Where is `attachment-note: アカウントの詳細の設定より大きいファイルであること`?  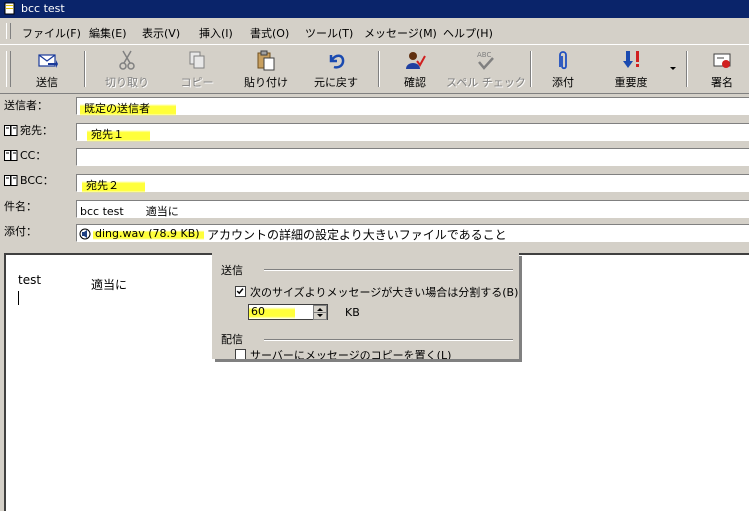 attachment-note: アカウントの詳細の設定より大きいファイルであること is located at coordinates (357, 235).